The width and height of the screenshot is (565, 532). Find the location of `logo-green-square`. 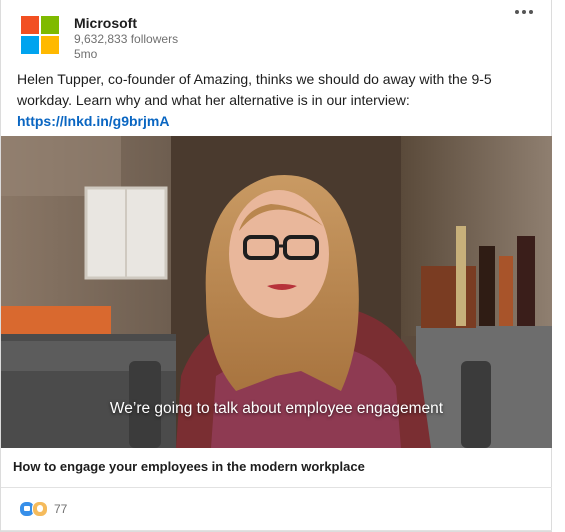

logo-green-square is located at coordinates (50, 25).